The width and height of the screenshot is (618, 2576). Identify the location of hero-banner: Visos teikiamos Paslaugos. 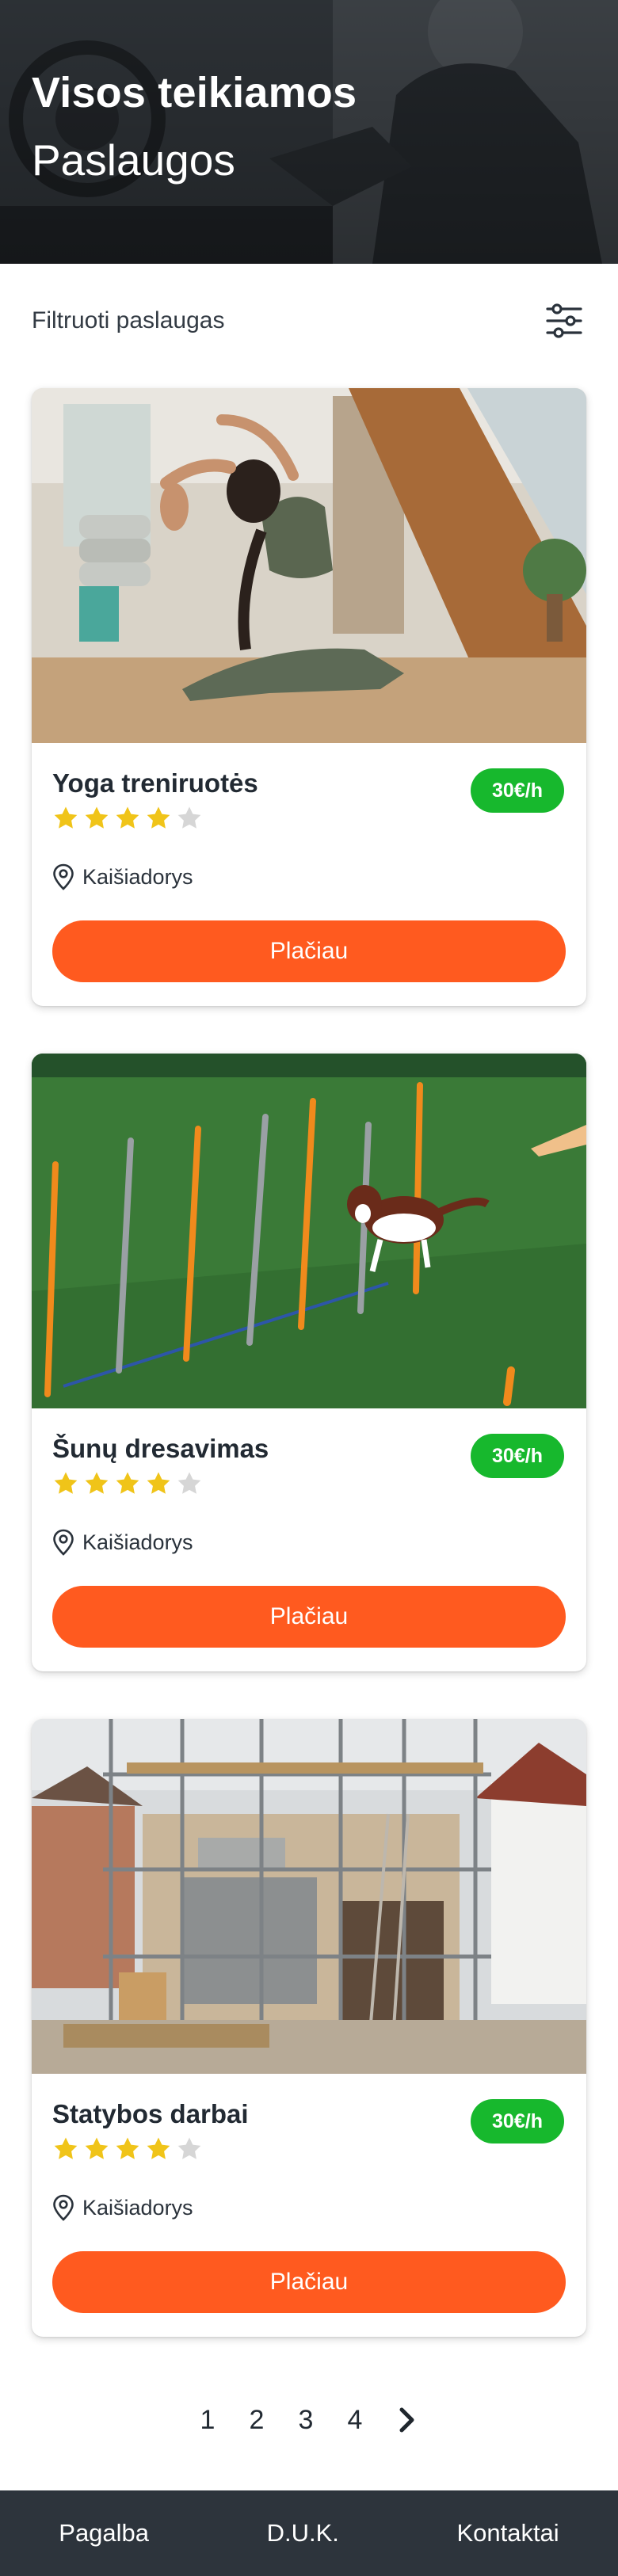
(309, 132).